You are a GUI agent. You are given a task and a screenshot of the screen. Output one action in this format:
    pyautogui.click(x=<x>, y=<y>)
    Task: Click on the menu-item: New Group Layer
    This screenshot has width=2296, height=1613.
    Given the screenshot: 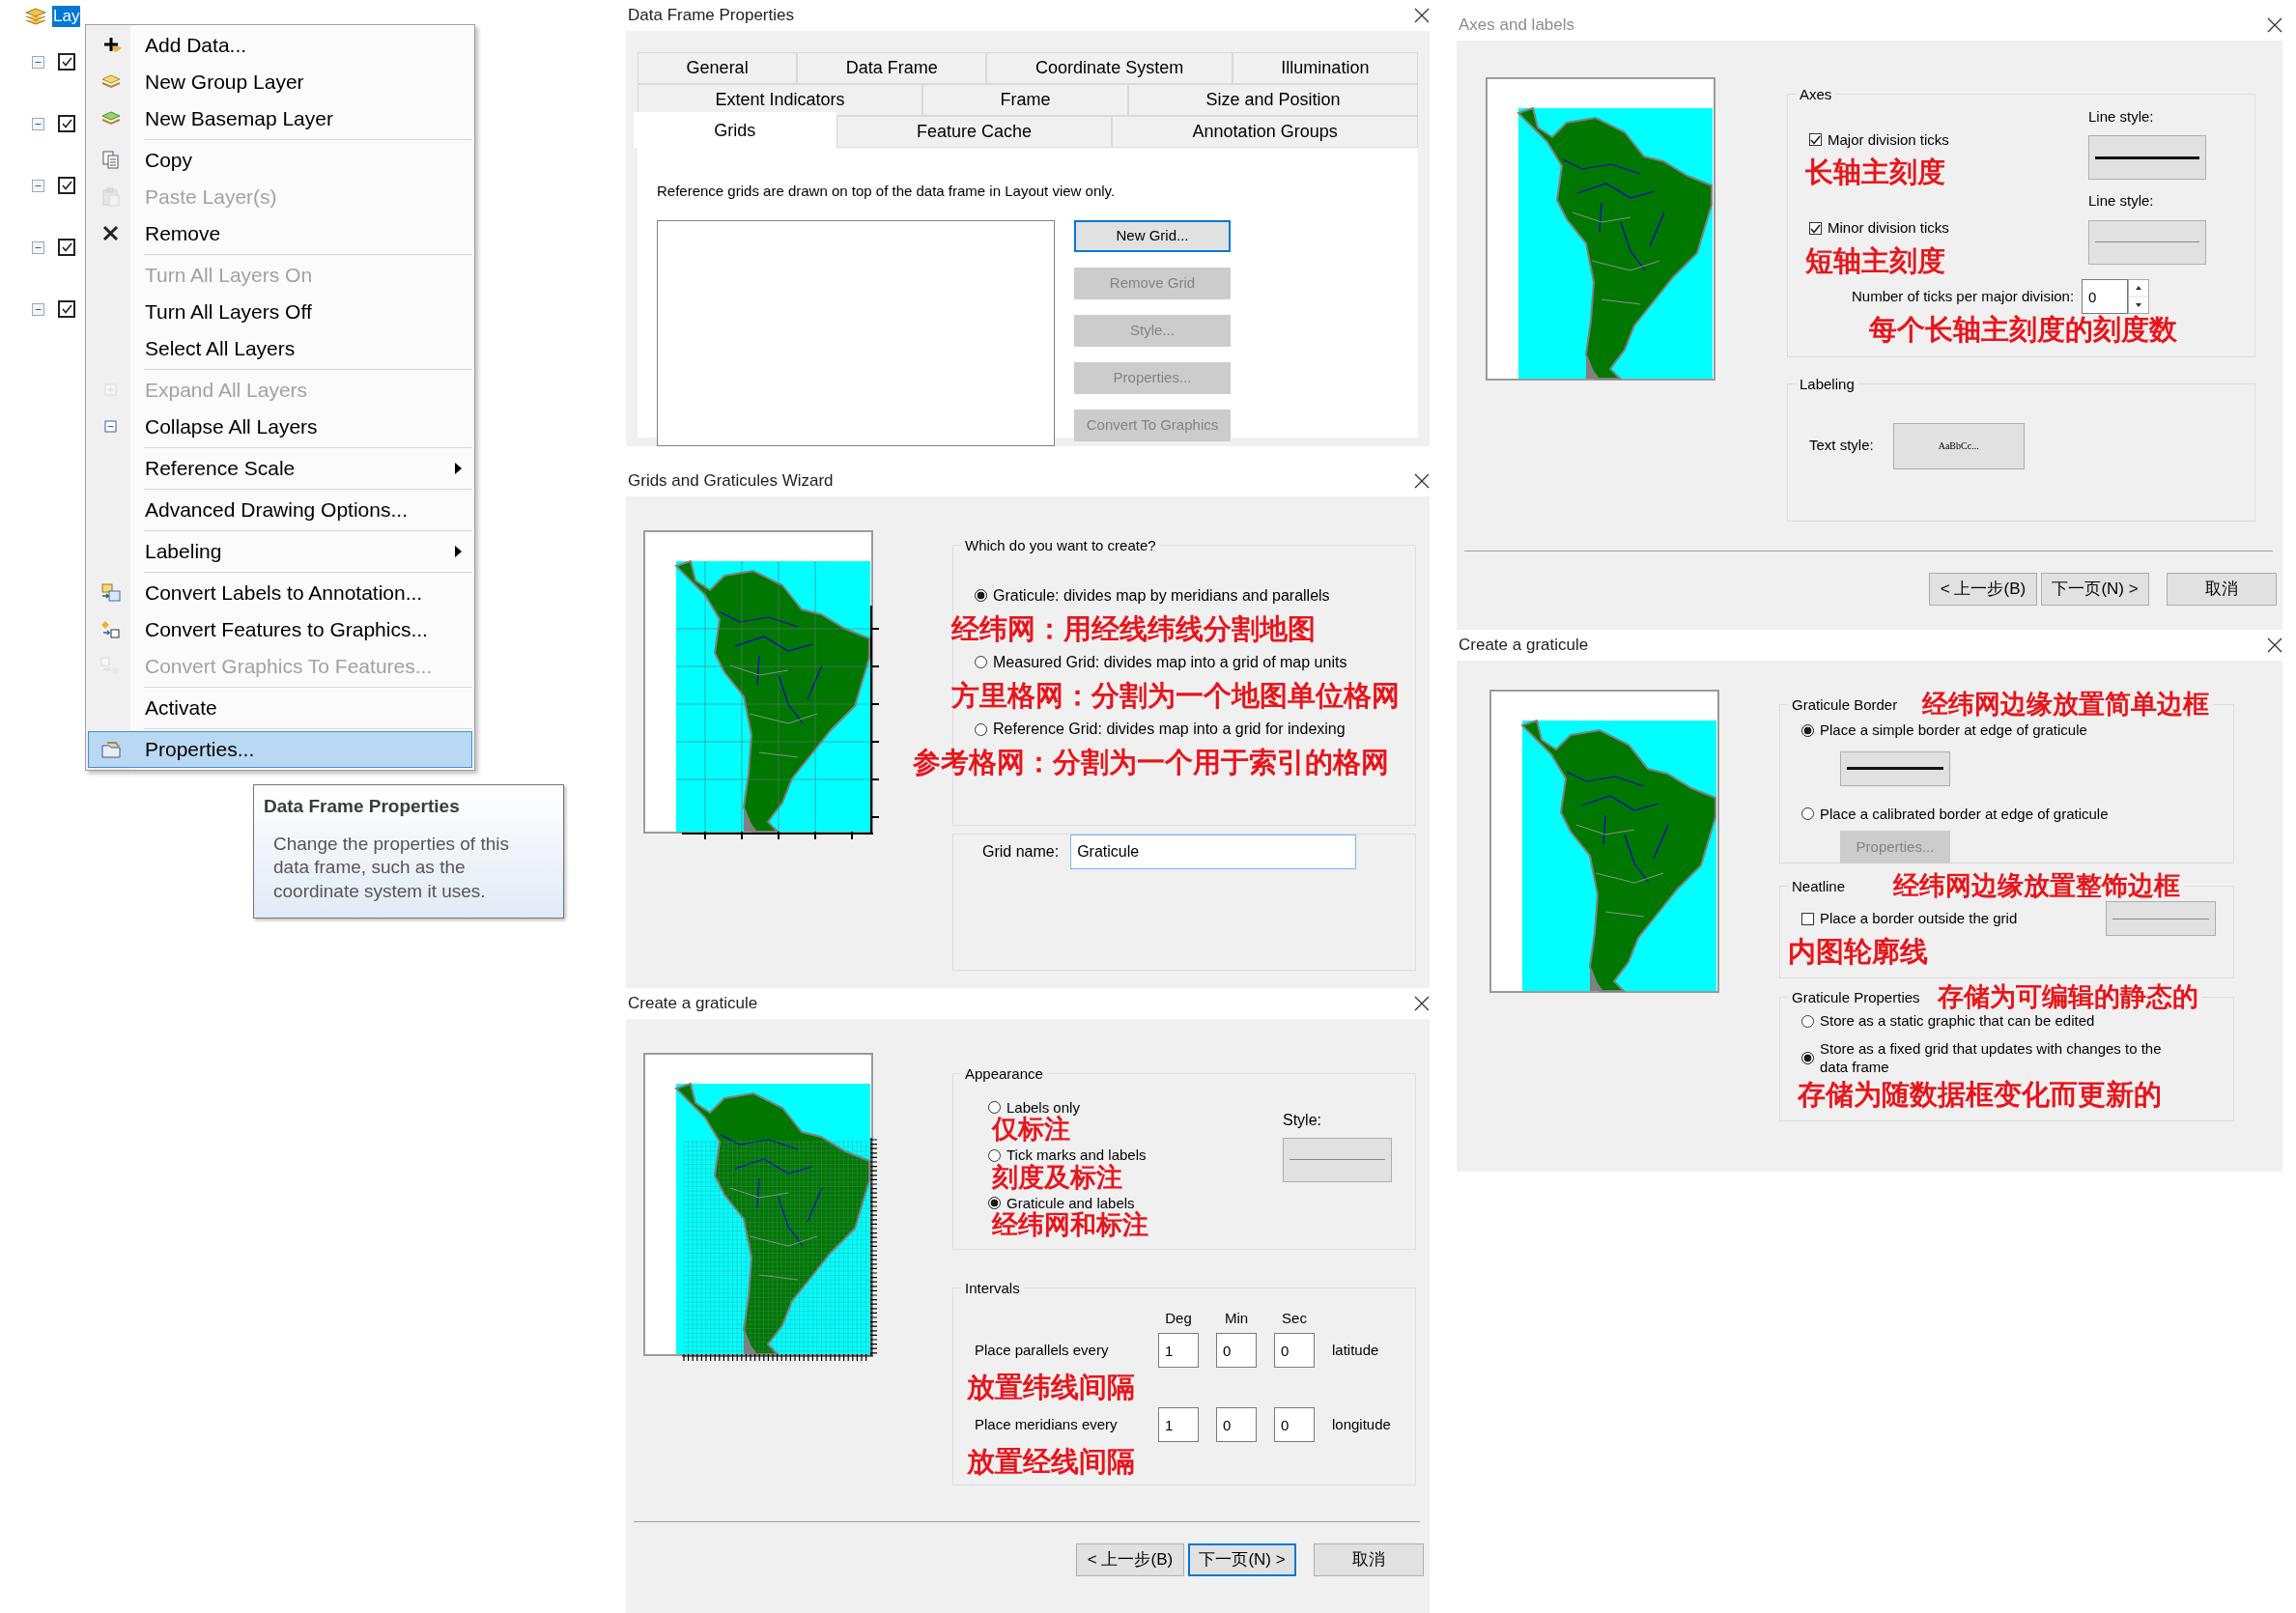 What is the action you would take?
    pyautogui.click(x=280, y=82)
    